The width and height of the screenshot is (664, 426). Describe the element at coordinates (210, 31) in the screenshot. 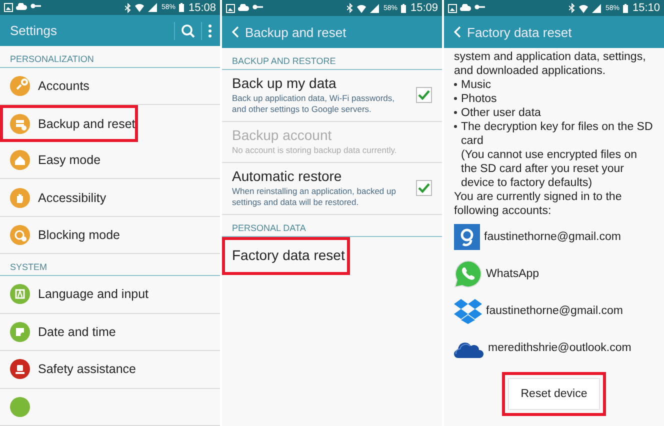

I see `more-options-icon` at that location.